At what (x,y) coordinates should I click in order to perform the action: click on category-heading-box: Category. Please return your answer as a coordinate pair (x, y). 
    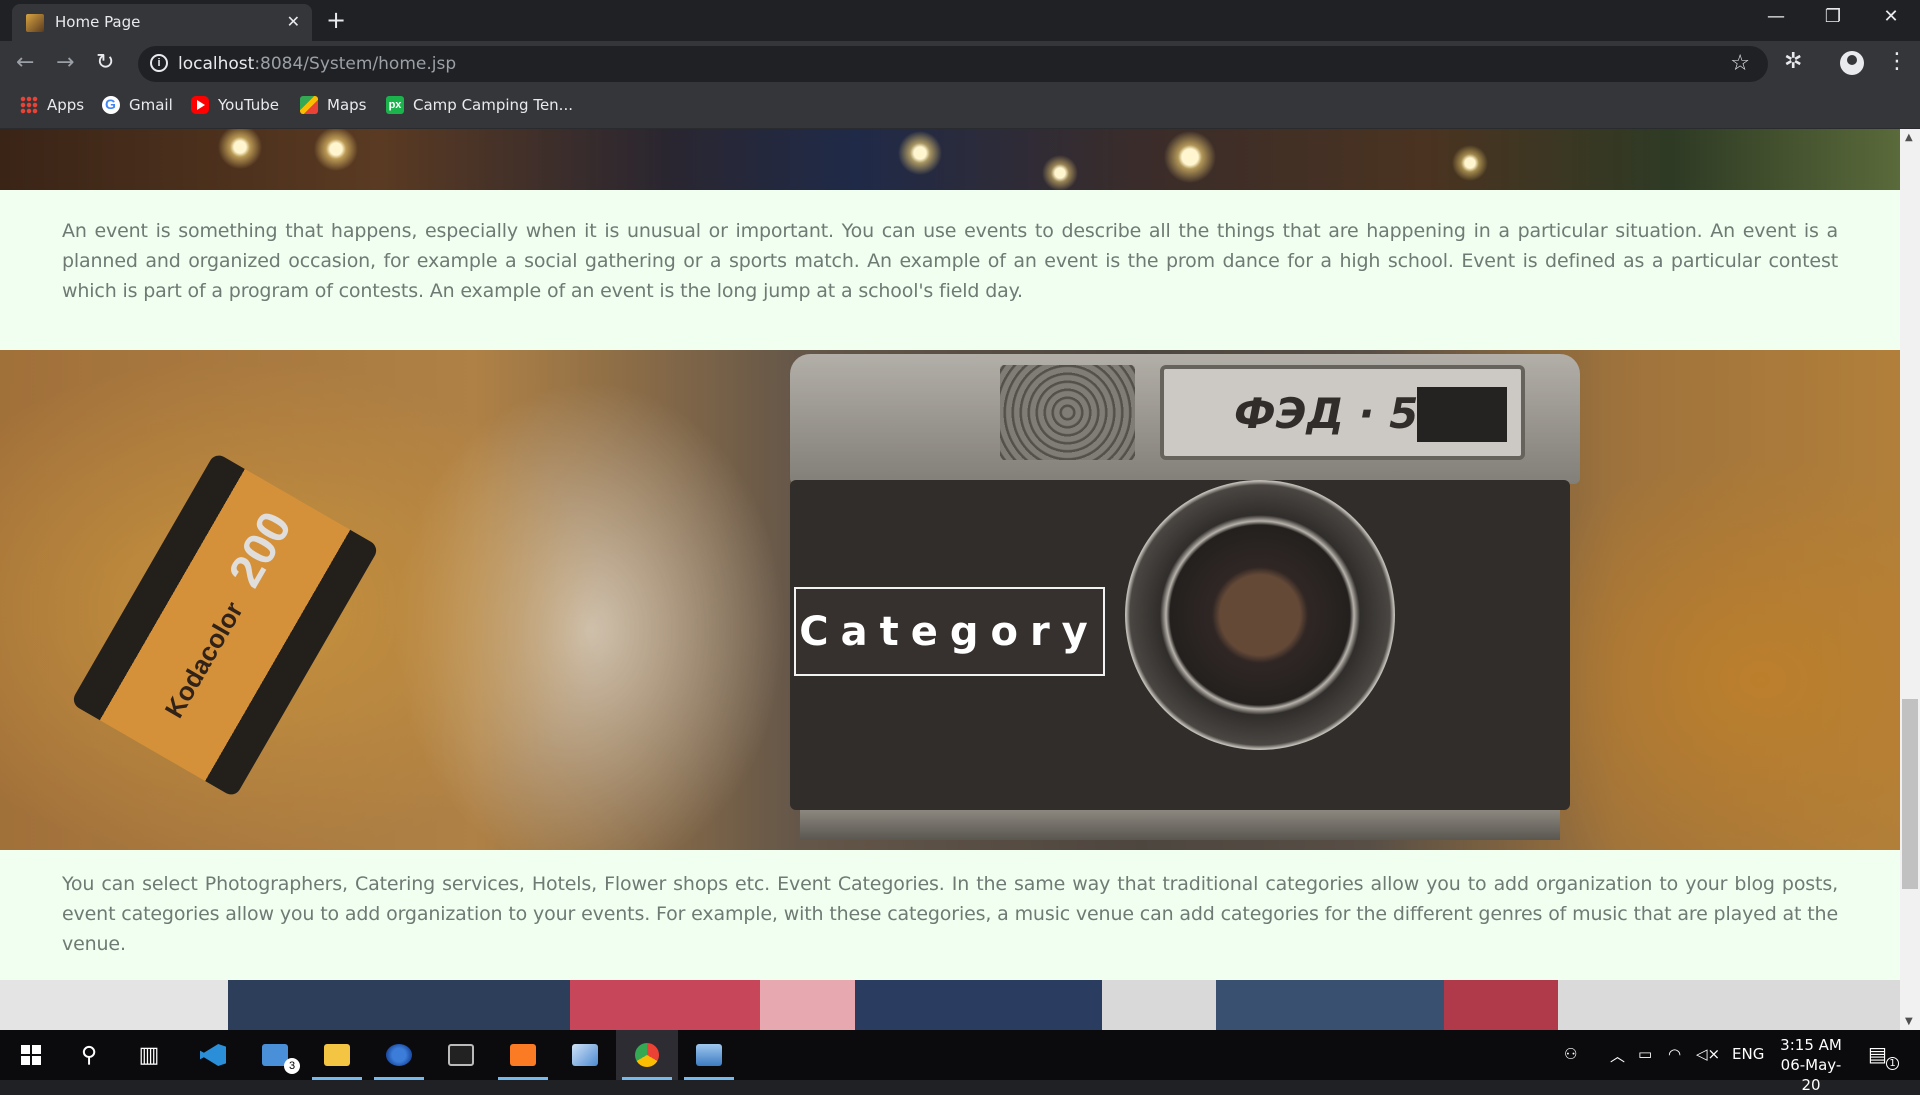
    Looking at the image, I should click on (949, 631).